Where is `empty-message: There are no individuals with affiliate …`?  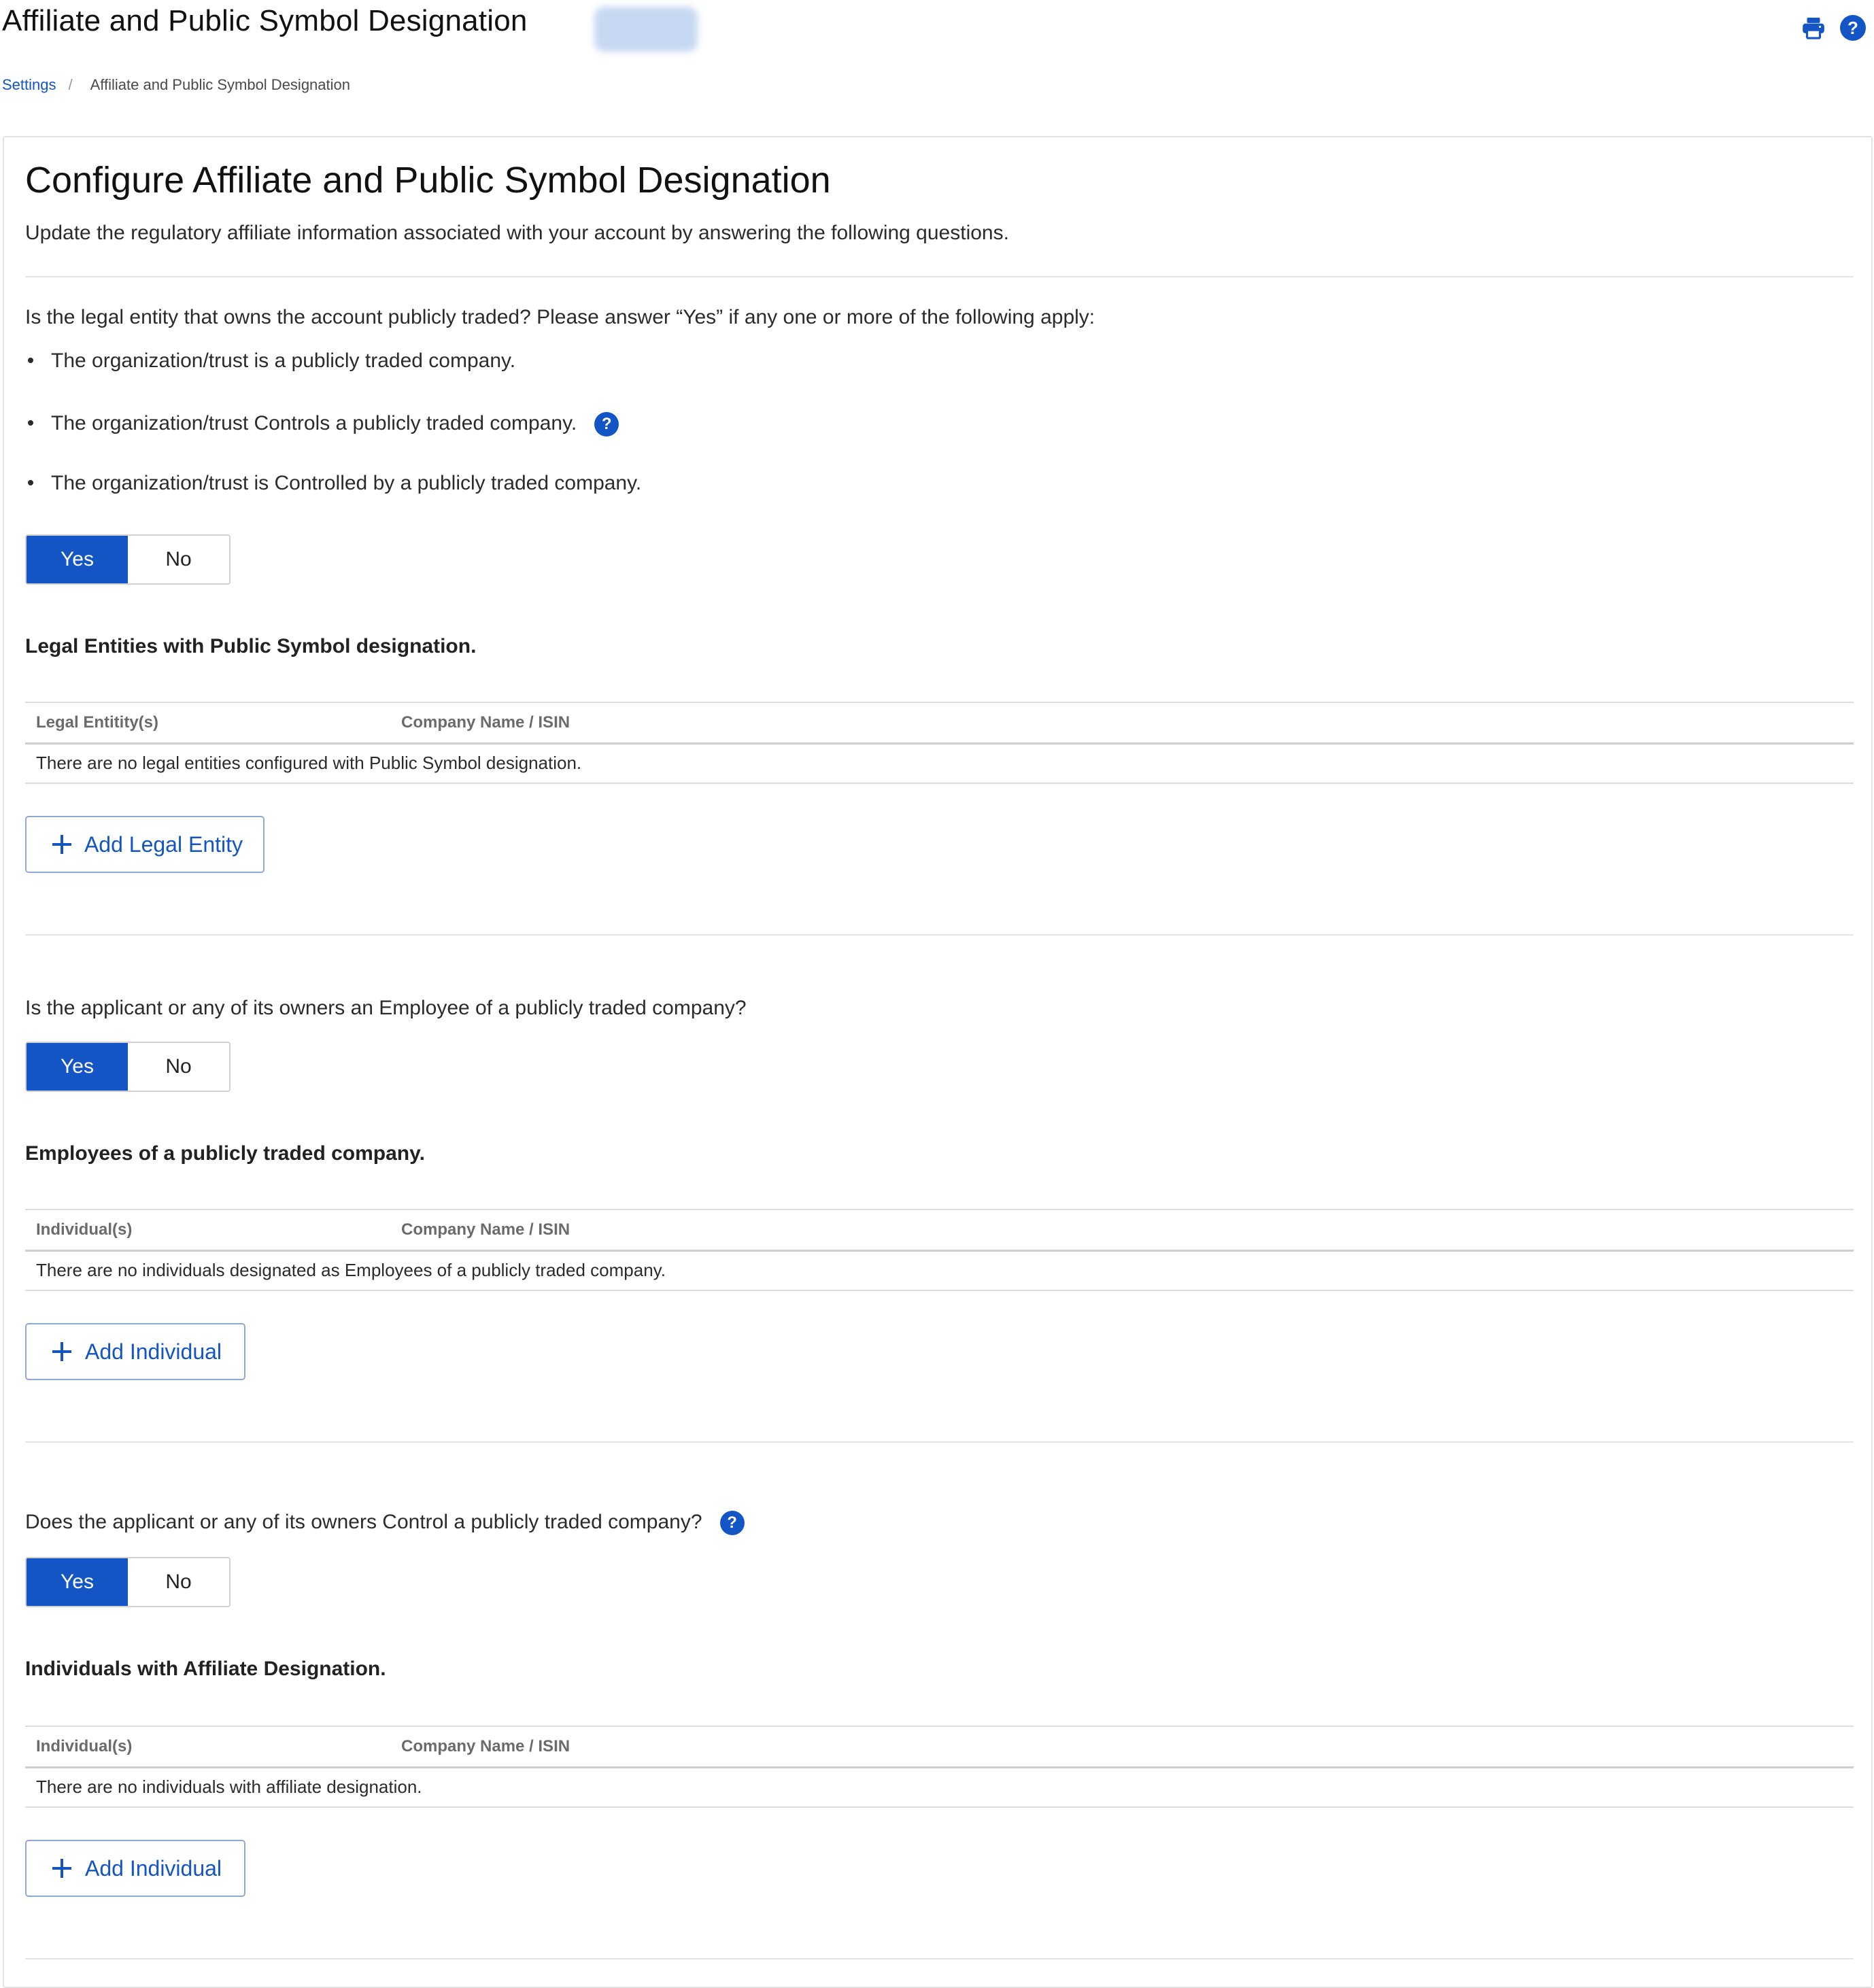 empty-message: There are no individuals with affiliate … is located at coordinates (229, 1787).